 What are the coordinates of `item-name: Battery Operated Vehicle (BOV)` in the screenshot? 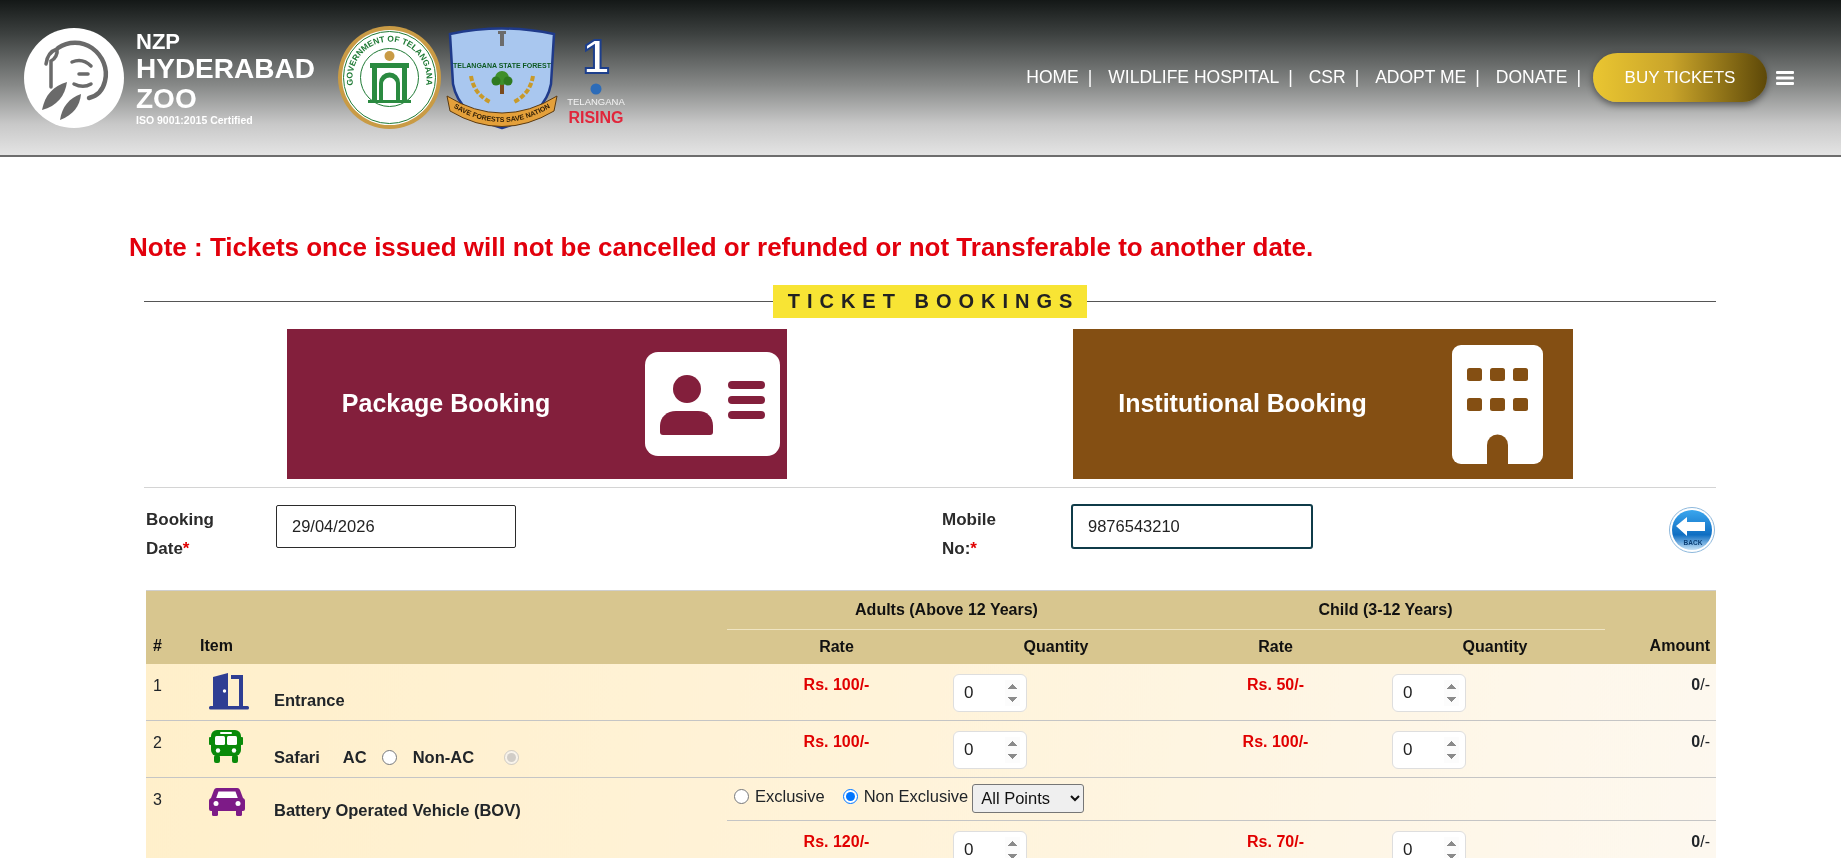 It's located at (397, 809).